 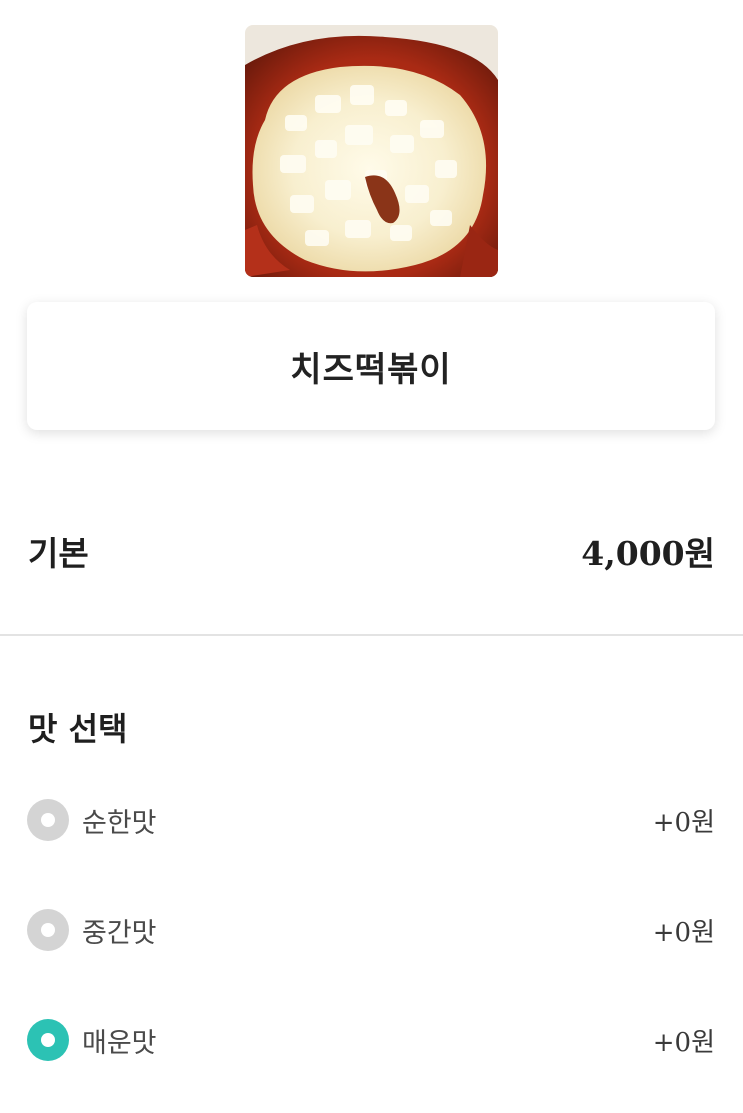 I want to click on flavor-option-mild: 순한맛 +0원, so click(x=371, y=820).